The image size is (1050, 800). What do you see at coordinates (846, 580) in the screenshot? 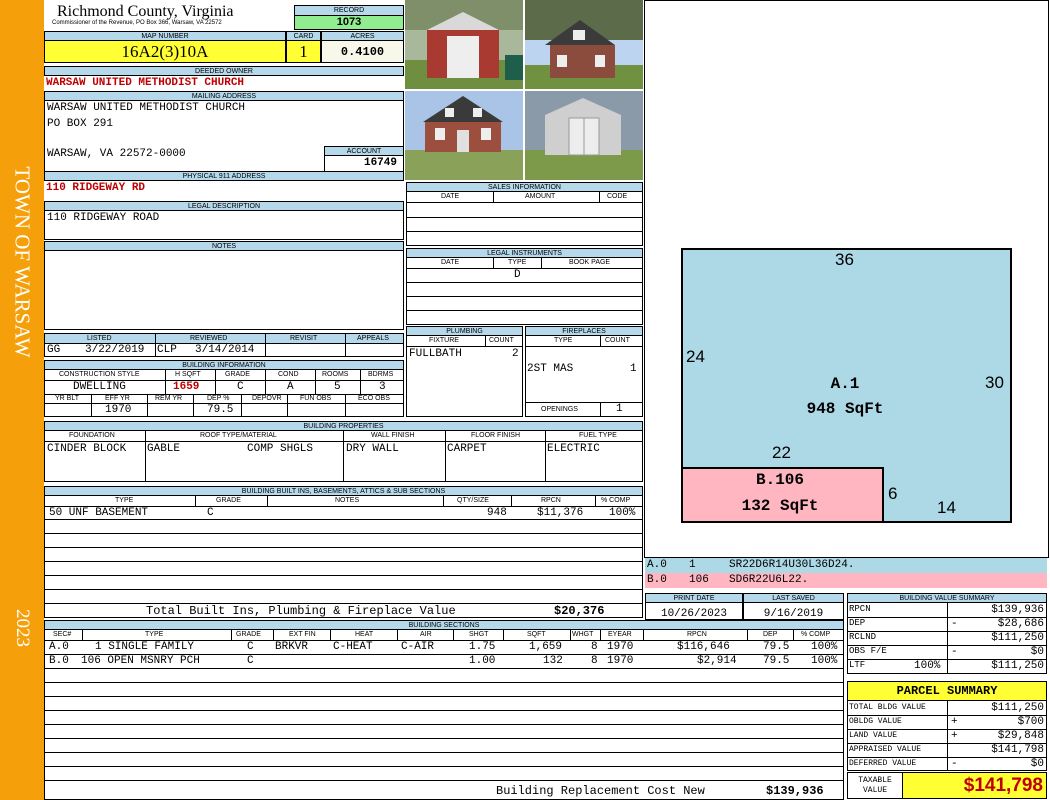
I see `sketch-code-b: B.0 106 SD6R22U6L22.` at bounding box center [846, 580].